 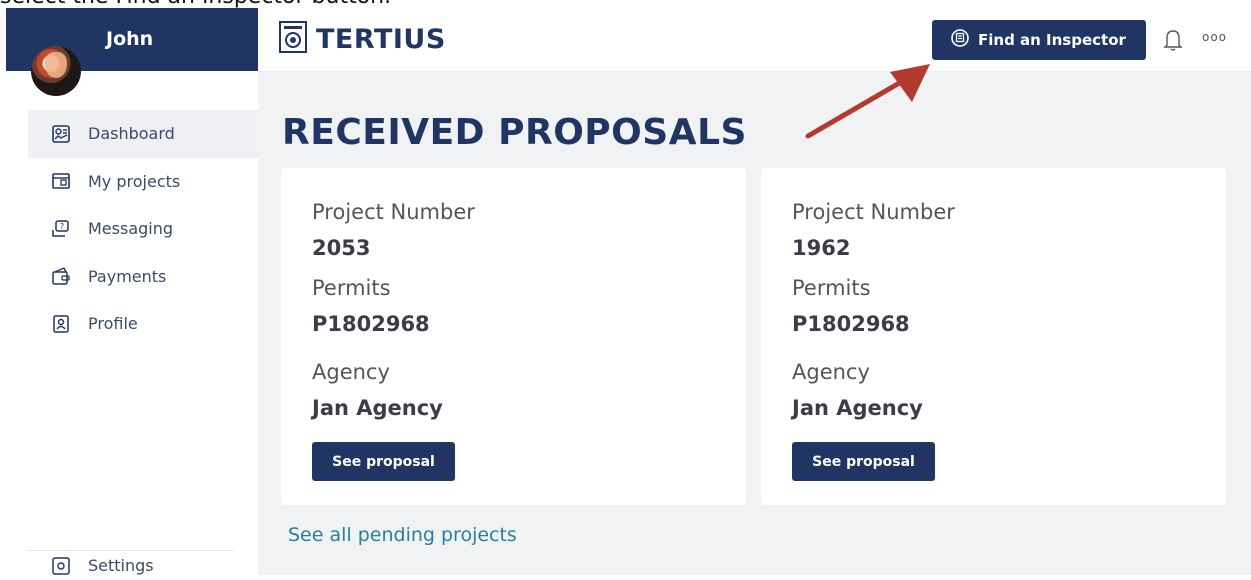 I want to click on page-title: RECEIVED PROPOSALS, so click(x=514, y=132).